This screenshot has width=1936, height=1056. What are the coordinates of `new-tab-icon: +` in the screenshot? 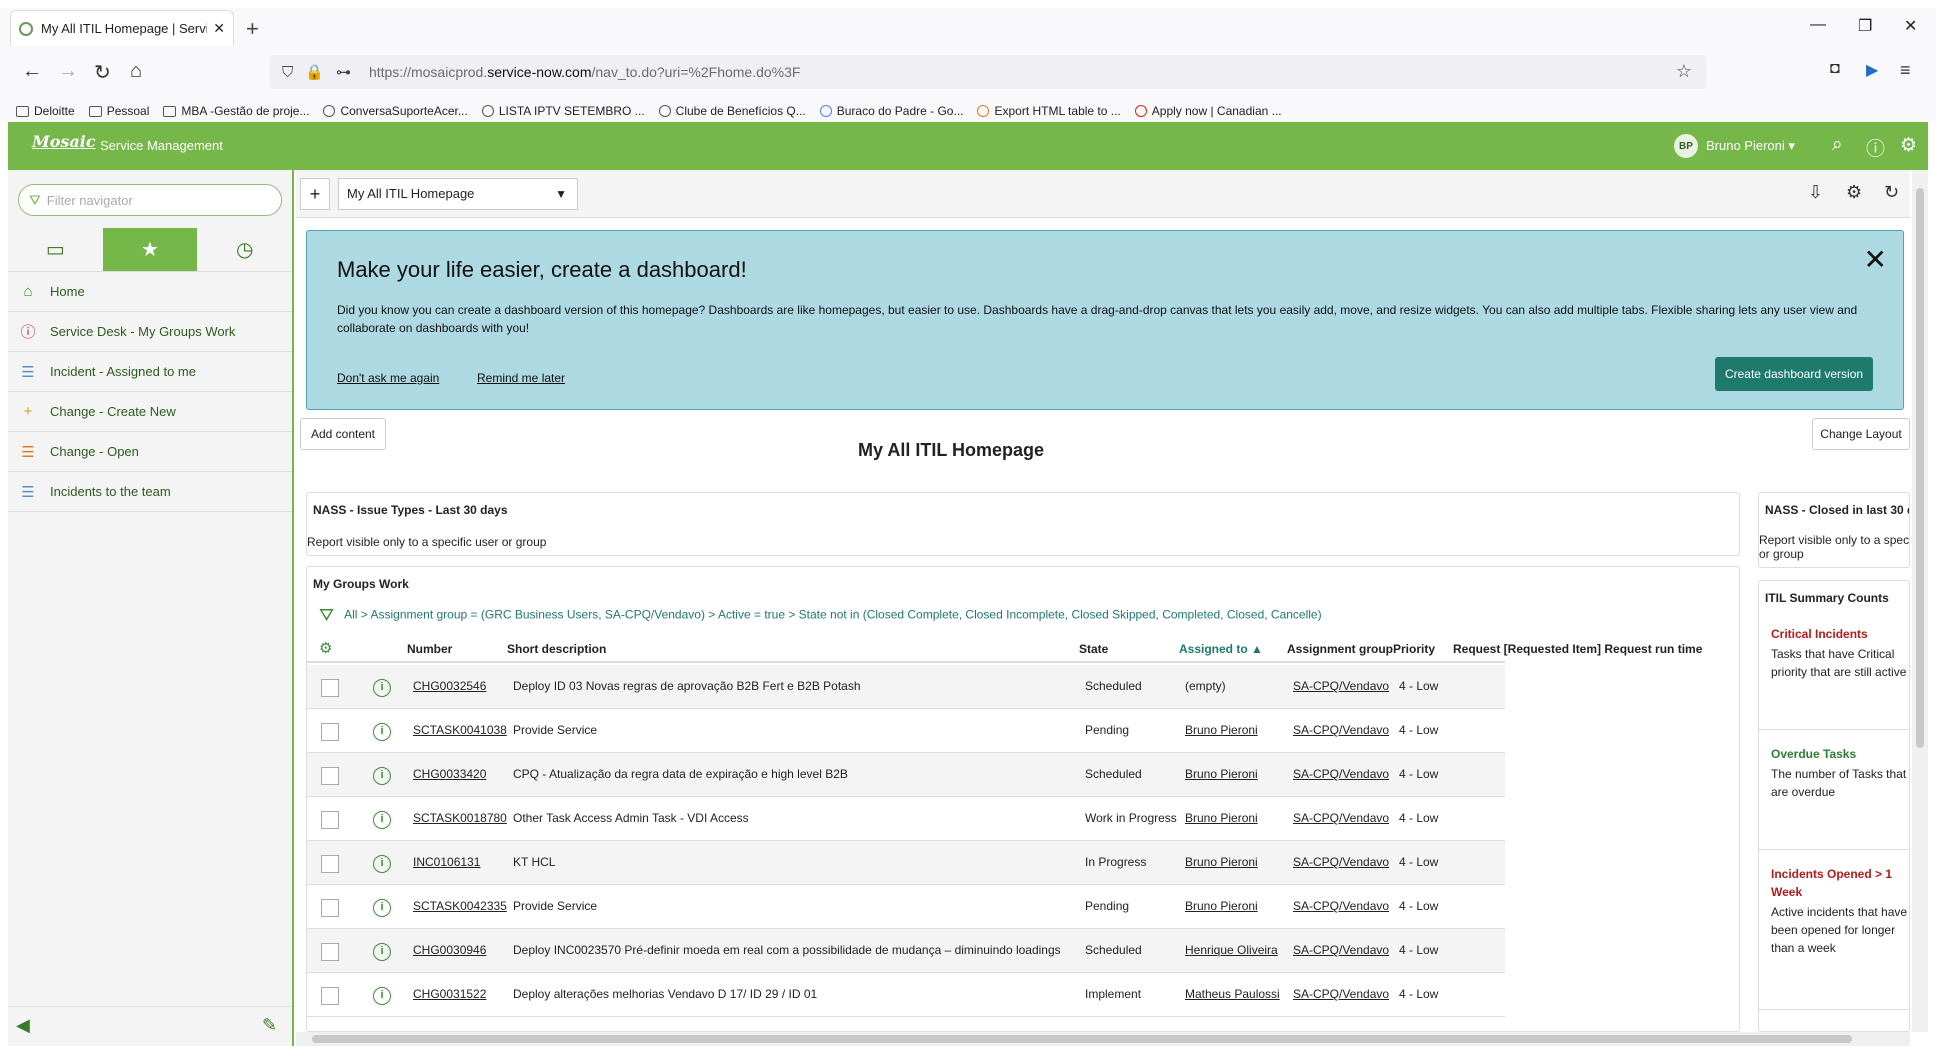 It's located at (252, 29).